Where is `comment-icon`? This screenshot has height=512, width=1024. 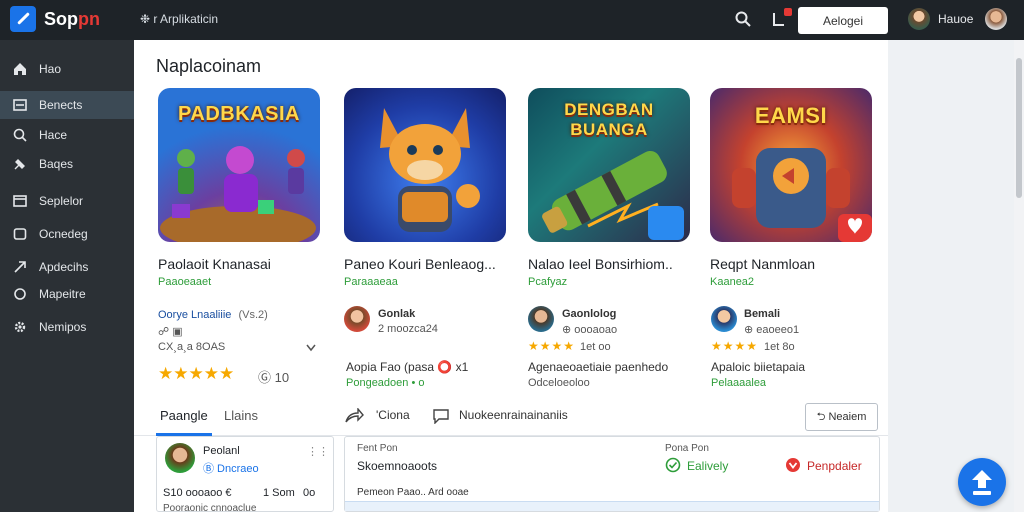
comment-icon is located at coordinates (441, 416).